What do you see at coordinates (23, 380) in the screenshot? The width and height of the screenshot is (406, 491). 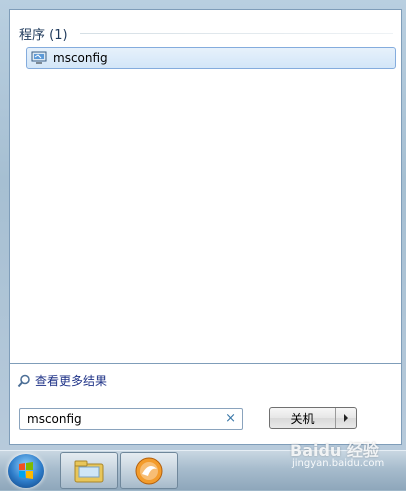 I see `search-icon` at bounding box center [23, 380].